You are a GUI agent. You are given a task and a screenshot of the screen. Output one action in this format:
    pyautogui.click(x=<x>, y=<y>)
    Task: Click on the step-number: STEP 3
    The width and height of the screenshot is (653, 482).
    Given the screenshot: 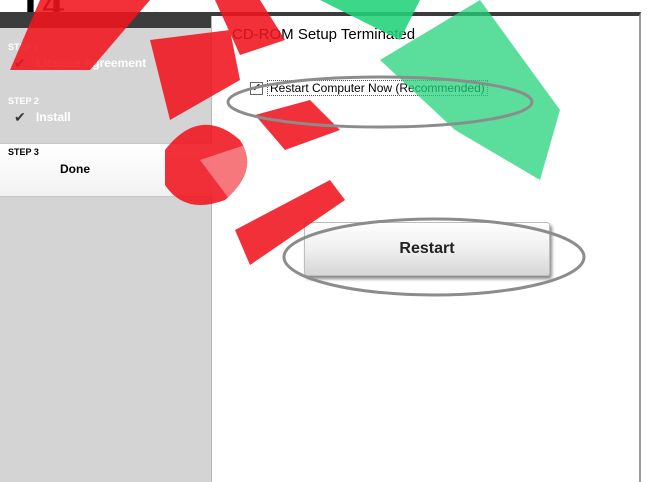 What is the action you would take?
    pyautogui.click(x=23, y=152)
    